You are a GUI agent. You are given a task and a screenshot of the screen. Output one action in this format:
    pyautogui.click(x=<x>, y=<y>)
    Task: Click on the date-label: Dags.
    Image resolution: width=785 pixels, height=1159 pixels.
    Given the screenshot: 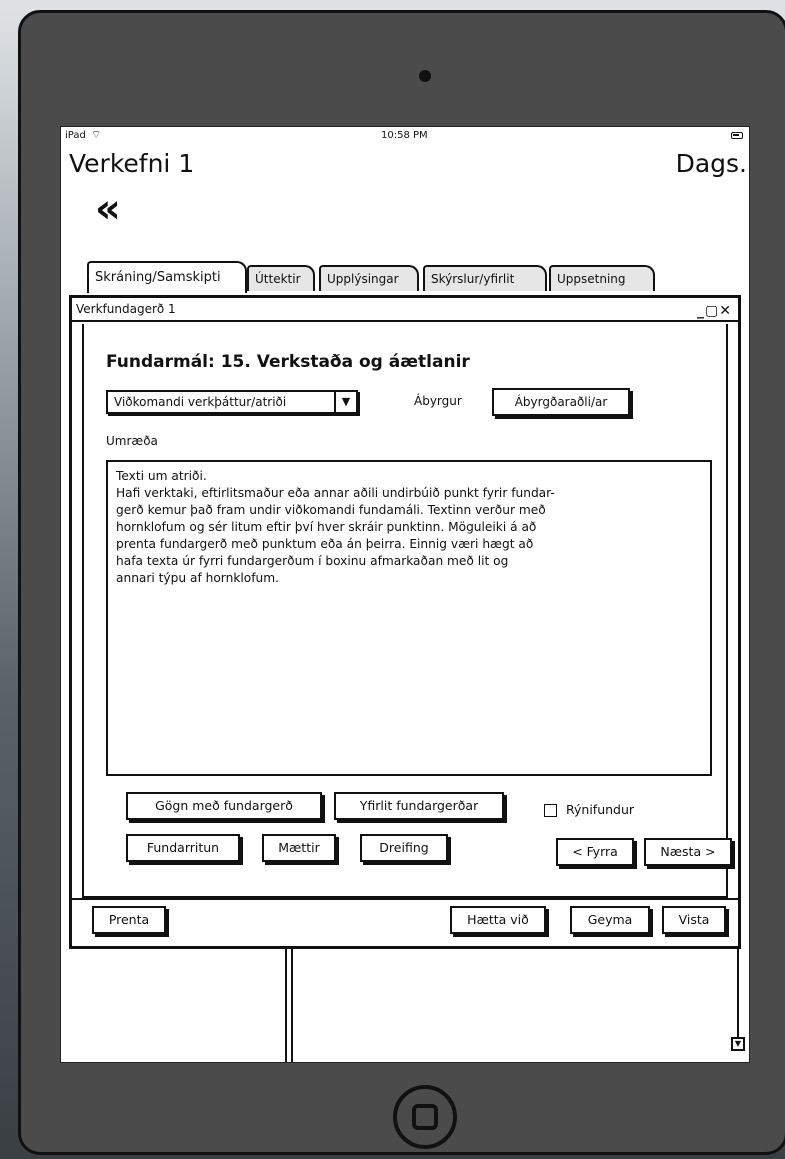 What is the action you would take?
    pyautogui.click(x=711, y=163)
    